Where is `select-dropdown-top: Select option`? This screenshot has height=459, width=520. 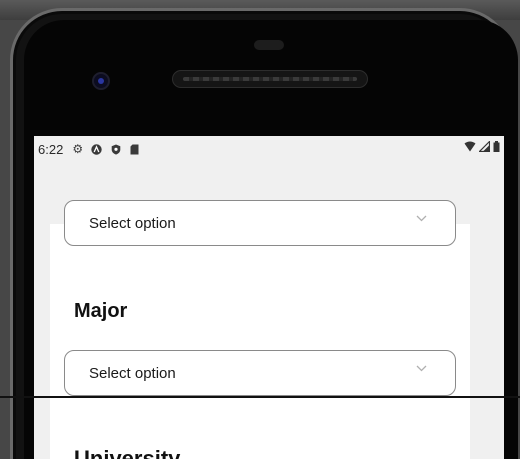 select-dropdown-top: Select option is located at coordinates (260, 223).